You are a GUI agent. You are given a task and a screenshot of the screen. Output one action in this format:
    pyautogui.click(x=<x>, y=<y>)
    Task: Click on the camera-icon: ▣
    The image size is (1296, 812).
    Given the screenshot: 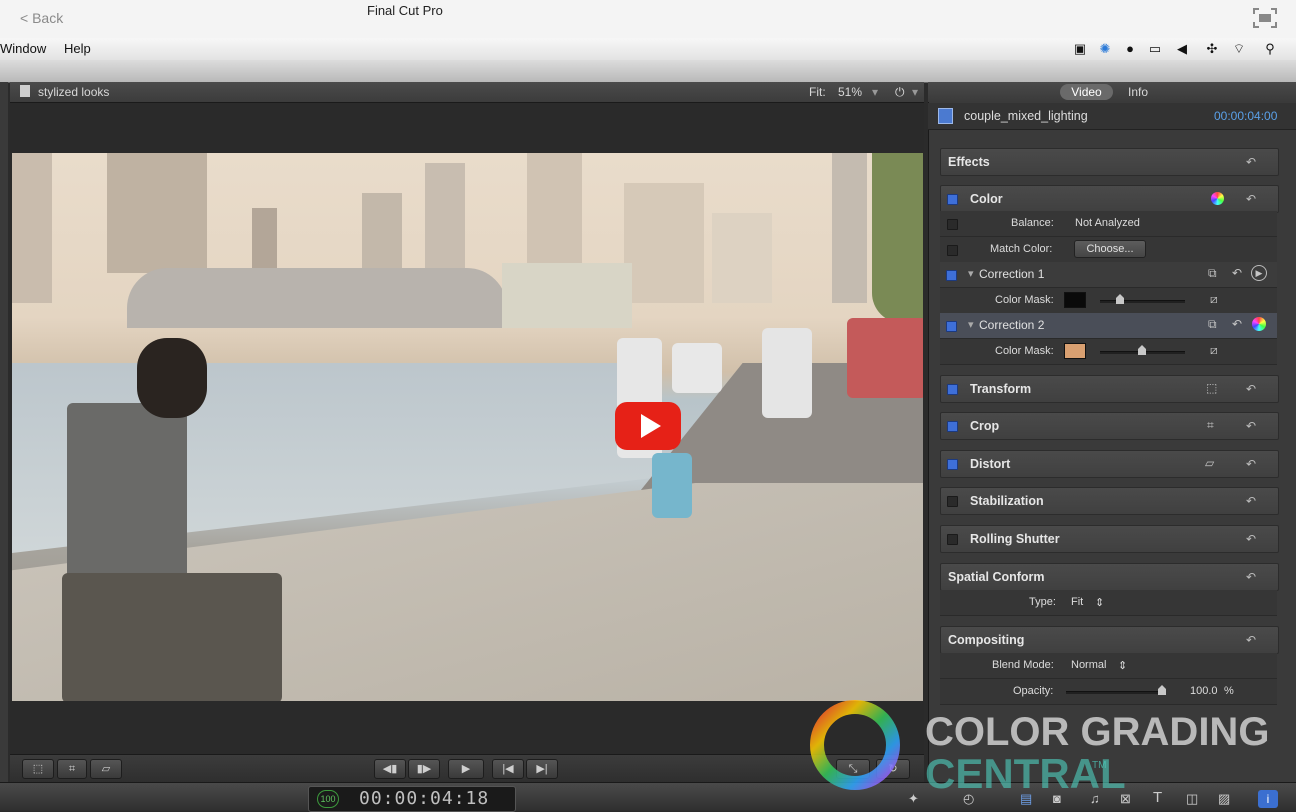 What is the action you would take?
    pyautogui.click(x=1080, y=49)
    